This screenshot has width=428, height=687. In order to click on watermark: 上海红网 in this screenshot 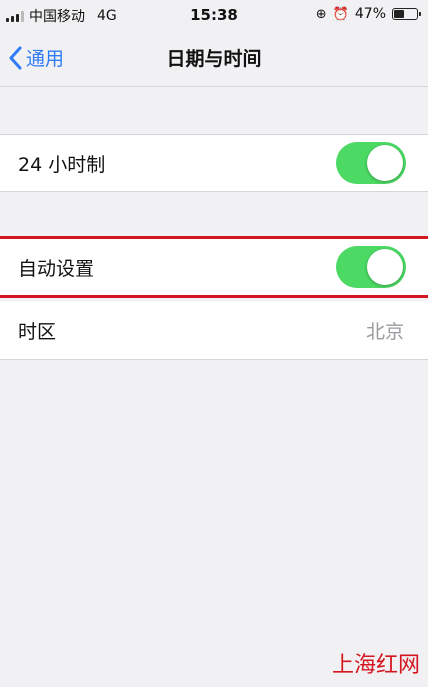, I will do `click(375, 665)`.